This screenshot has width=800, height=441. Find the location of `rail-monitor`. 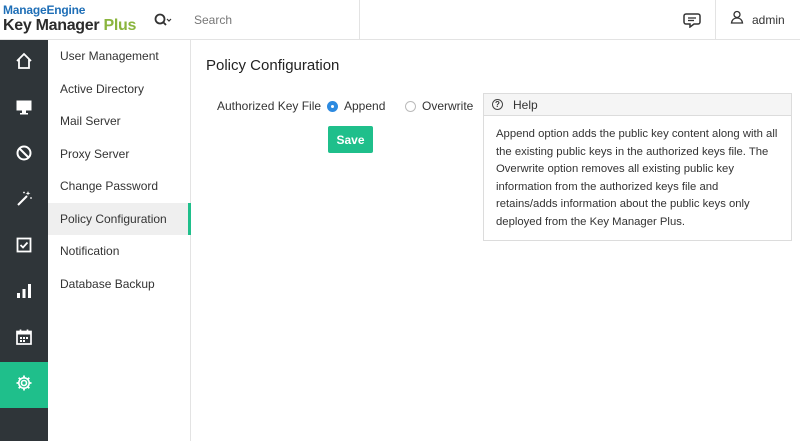

rail-monitor is located at coordinates (24, 109).